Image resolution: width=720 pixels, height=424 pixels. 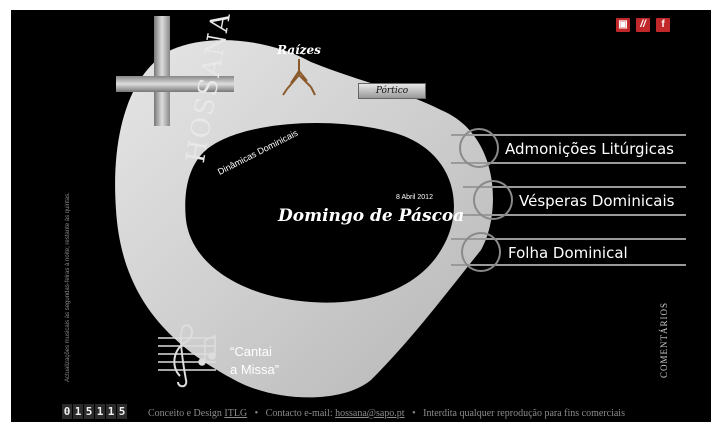 I want to click on raizes-link: Raízes, so click(x=299, y=70).